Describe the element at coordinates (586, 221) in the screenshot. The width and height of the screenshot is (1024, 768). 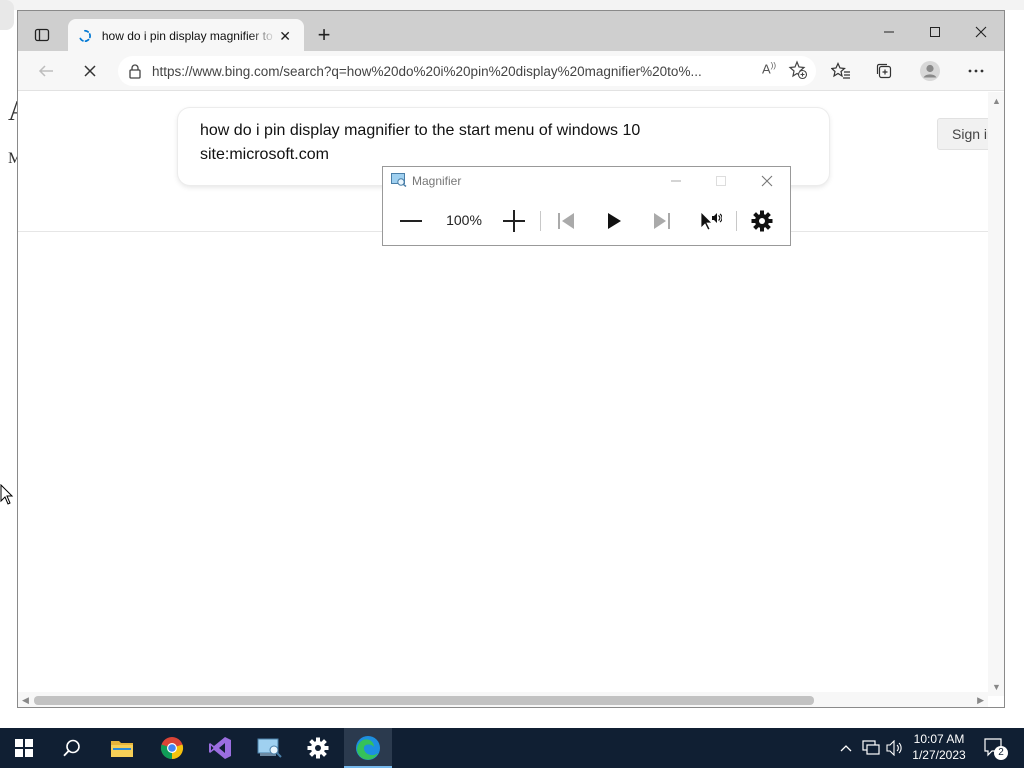
I see `magnifier-toolbar: 100%` at that location.